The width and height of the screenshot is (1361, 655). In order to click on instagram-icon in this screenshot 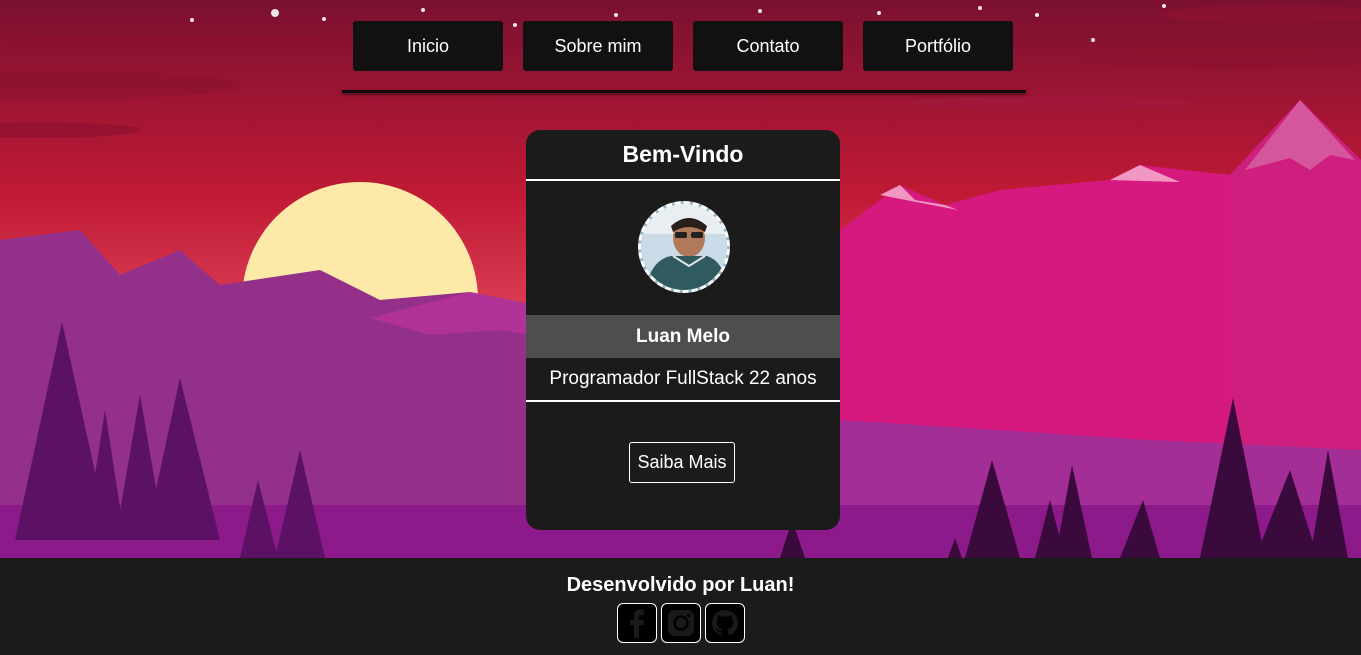, I will do `click(680, 623)`.